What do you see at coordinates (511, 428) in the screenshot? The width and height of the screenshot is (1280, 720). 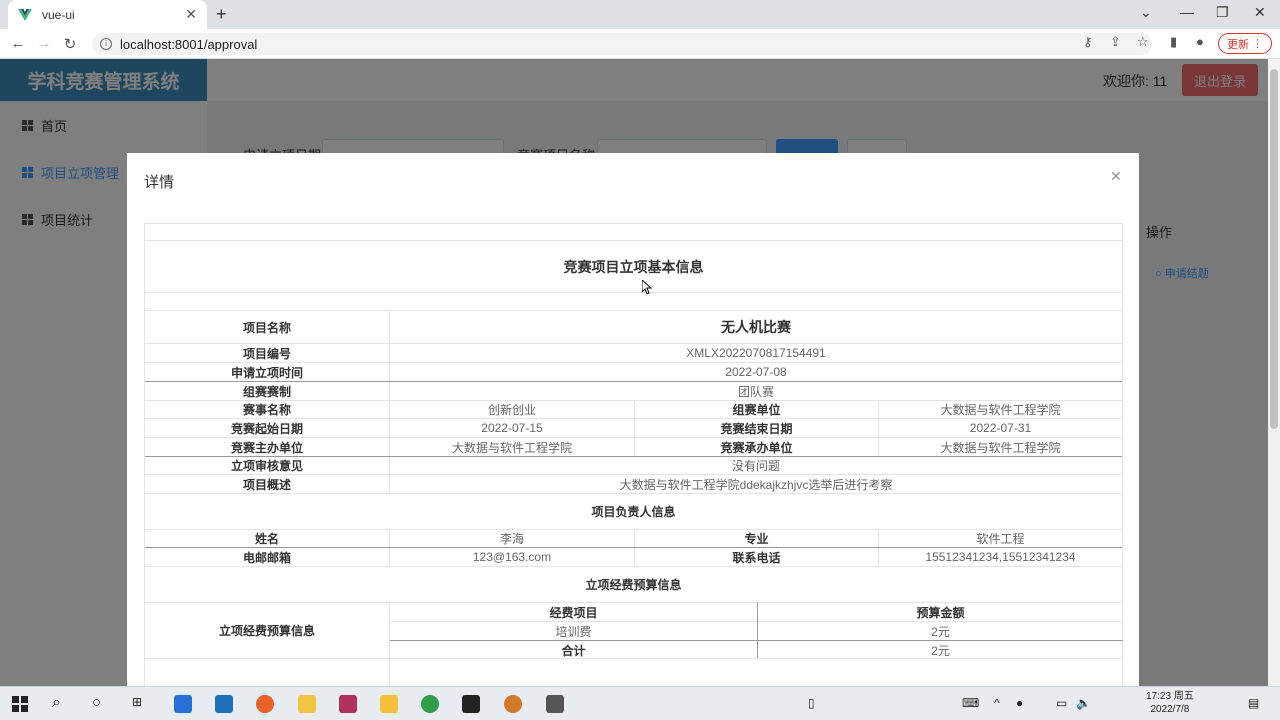 I see `start-date-value: 2022-07-15` at bounding box center [511, 428].